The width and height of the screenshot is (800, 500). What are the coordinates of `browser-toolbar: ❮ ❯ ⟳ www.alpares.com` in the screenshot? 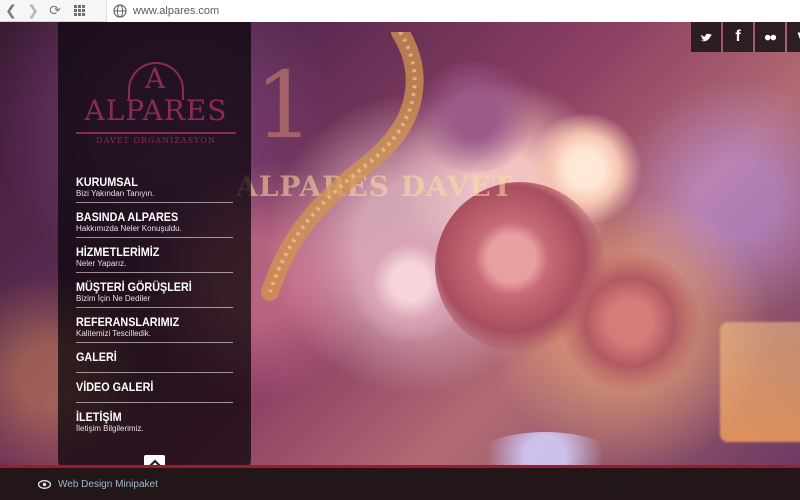 It's located at (400, 11).